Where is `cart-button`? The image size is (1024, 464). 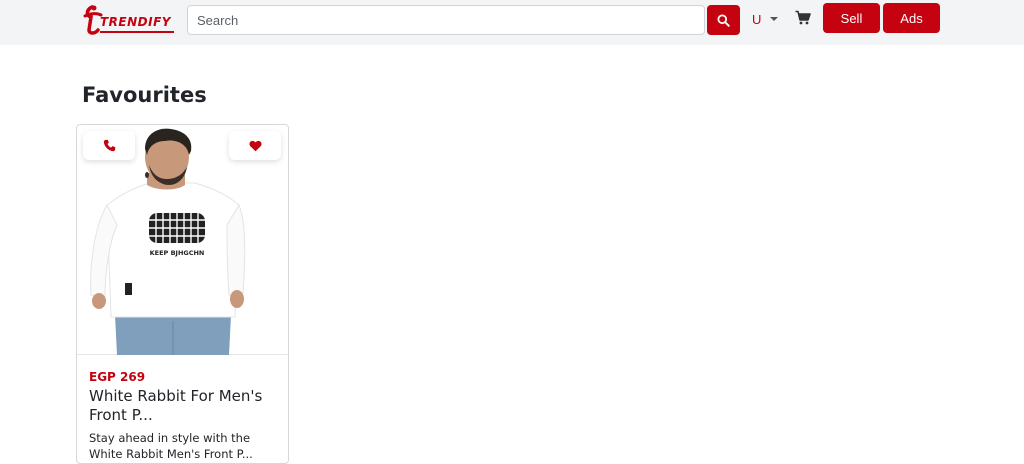
cart-button is located at coordinates (803, 18).